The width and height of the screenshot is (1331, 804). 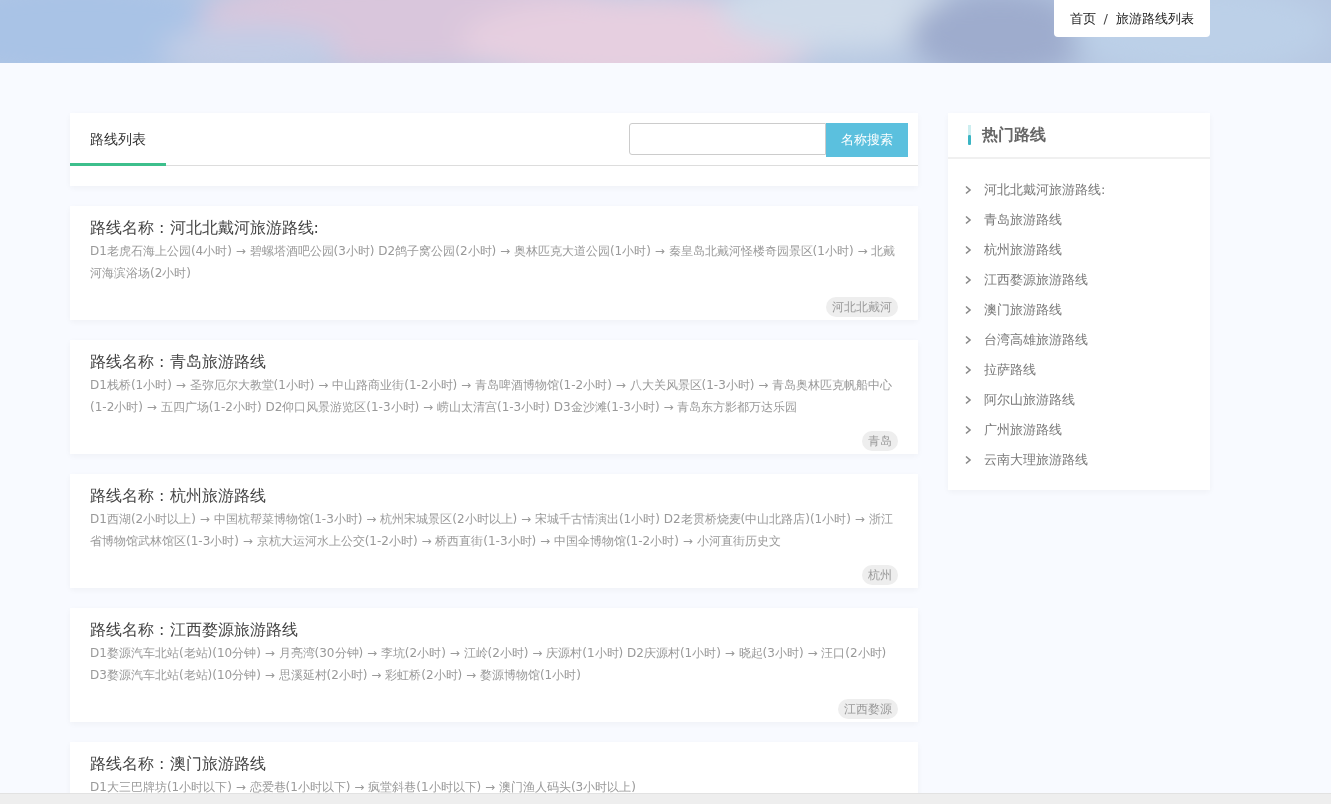 I want to click on route-description: D1大三巴牌坊(1小时以下) → 恋爱巷(1小时以下) → 疯堂斜巷(1小时以下) → 澳门渔人码头(3小时以上), so click(x=363, y=786).